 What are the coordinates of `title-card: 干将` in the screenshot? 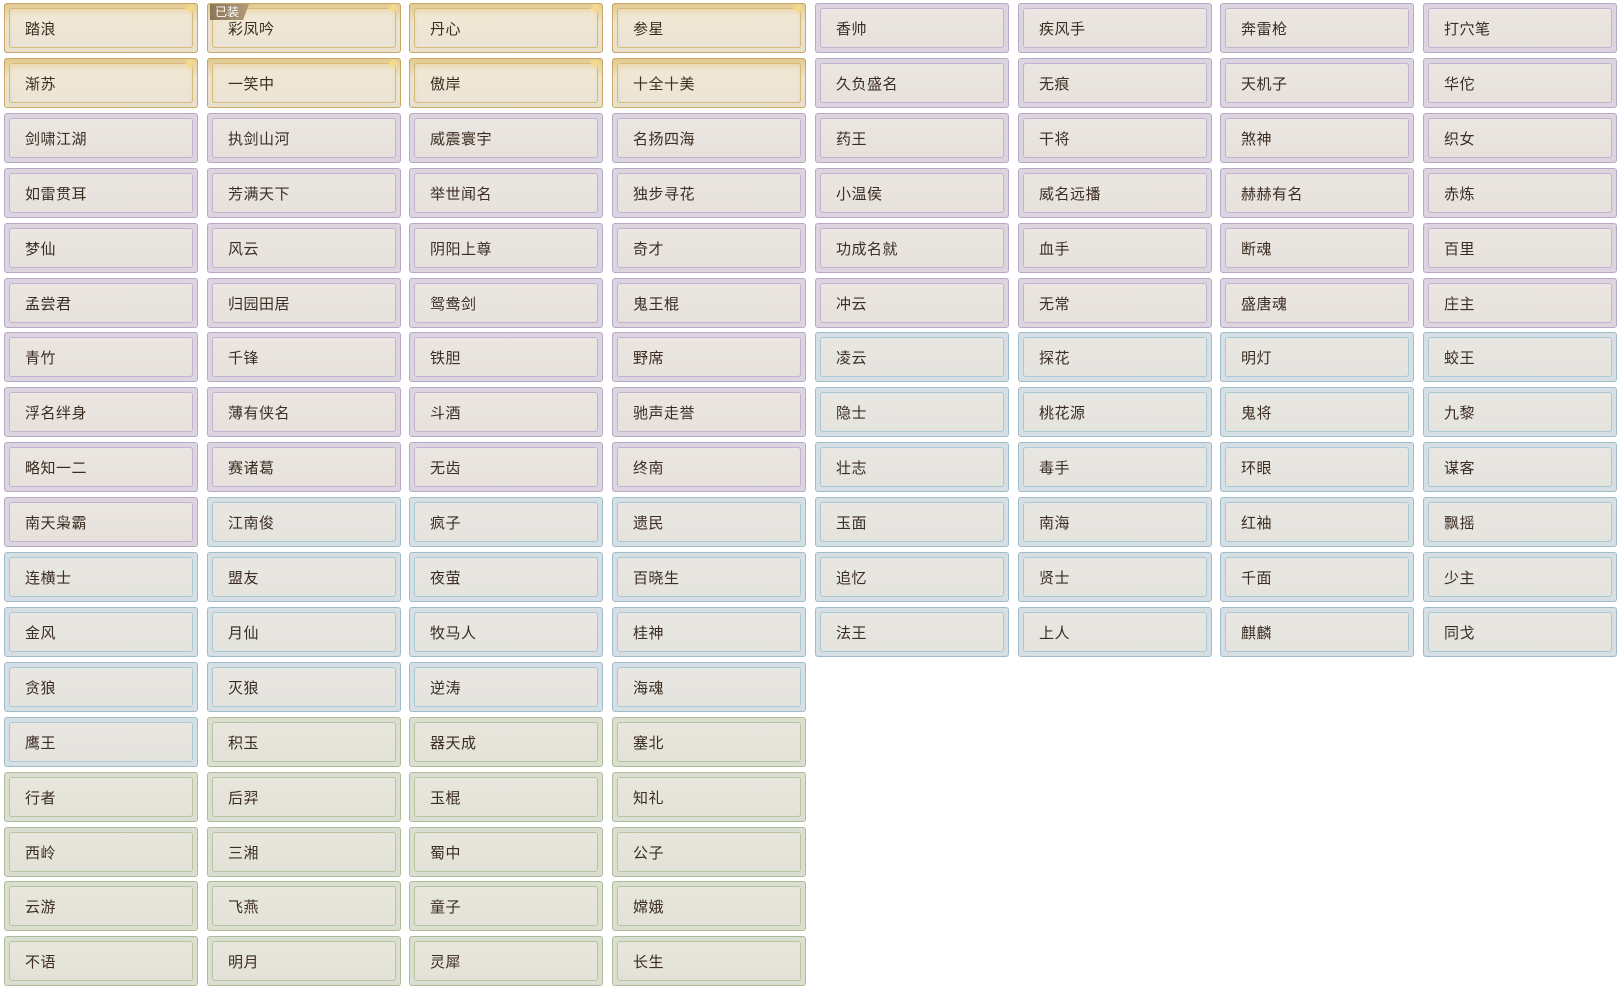 It's located at (1115, 138).